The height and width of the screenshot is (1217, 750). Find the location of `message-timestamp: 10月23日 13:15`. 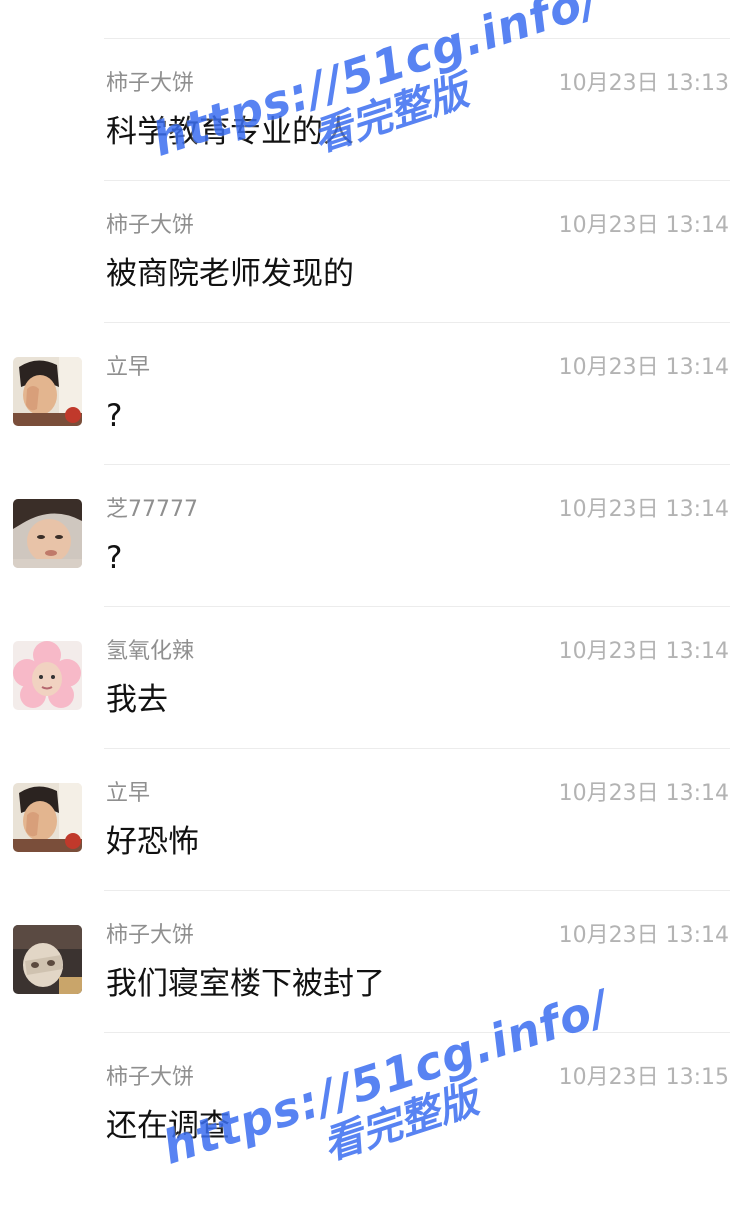

message-timestamp: 10月23日 13:15 is located at coordinates (643, 1077).